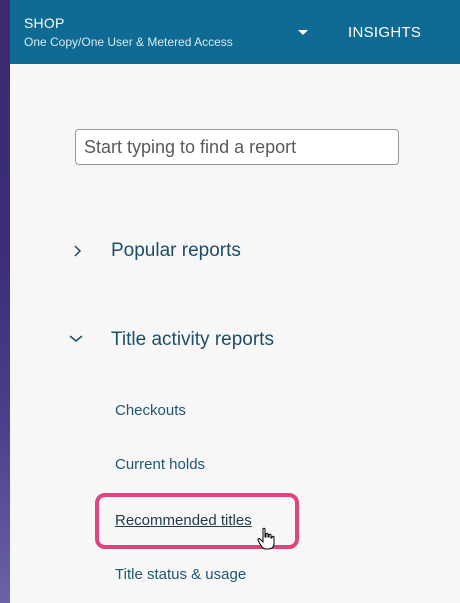 This screenshot has width=460, height=603. I want to click on report-link-checkouts: Checkouts, so click(150, 410).